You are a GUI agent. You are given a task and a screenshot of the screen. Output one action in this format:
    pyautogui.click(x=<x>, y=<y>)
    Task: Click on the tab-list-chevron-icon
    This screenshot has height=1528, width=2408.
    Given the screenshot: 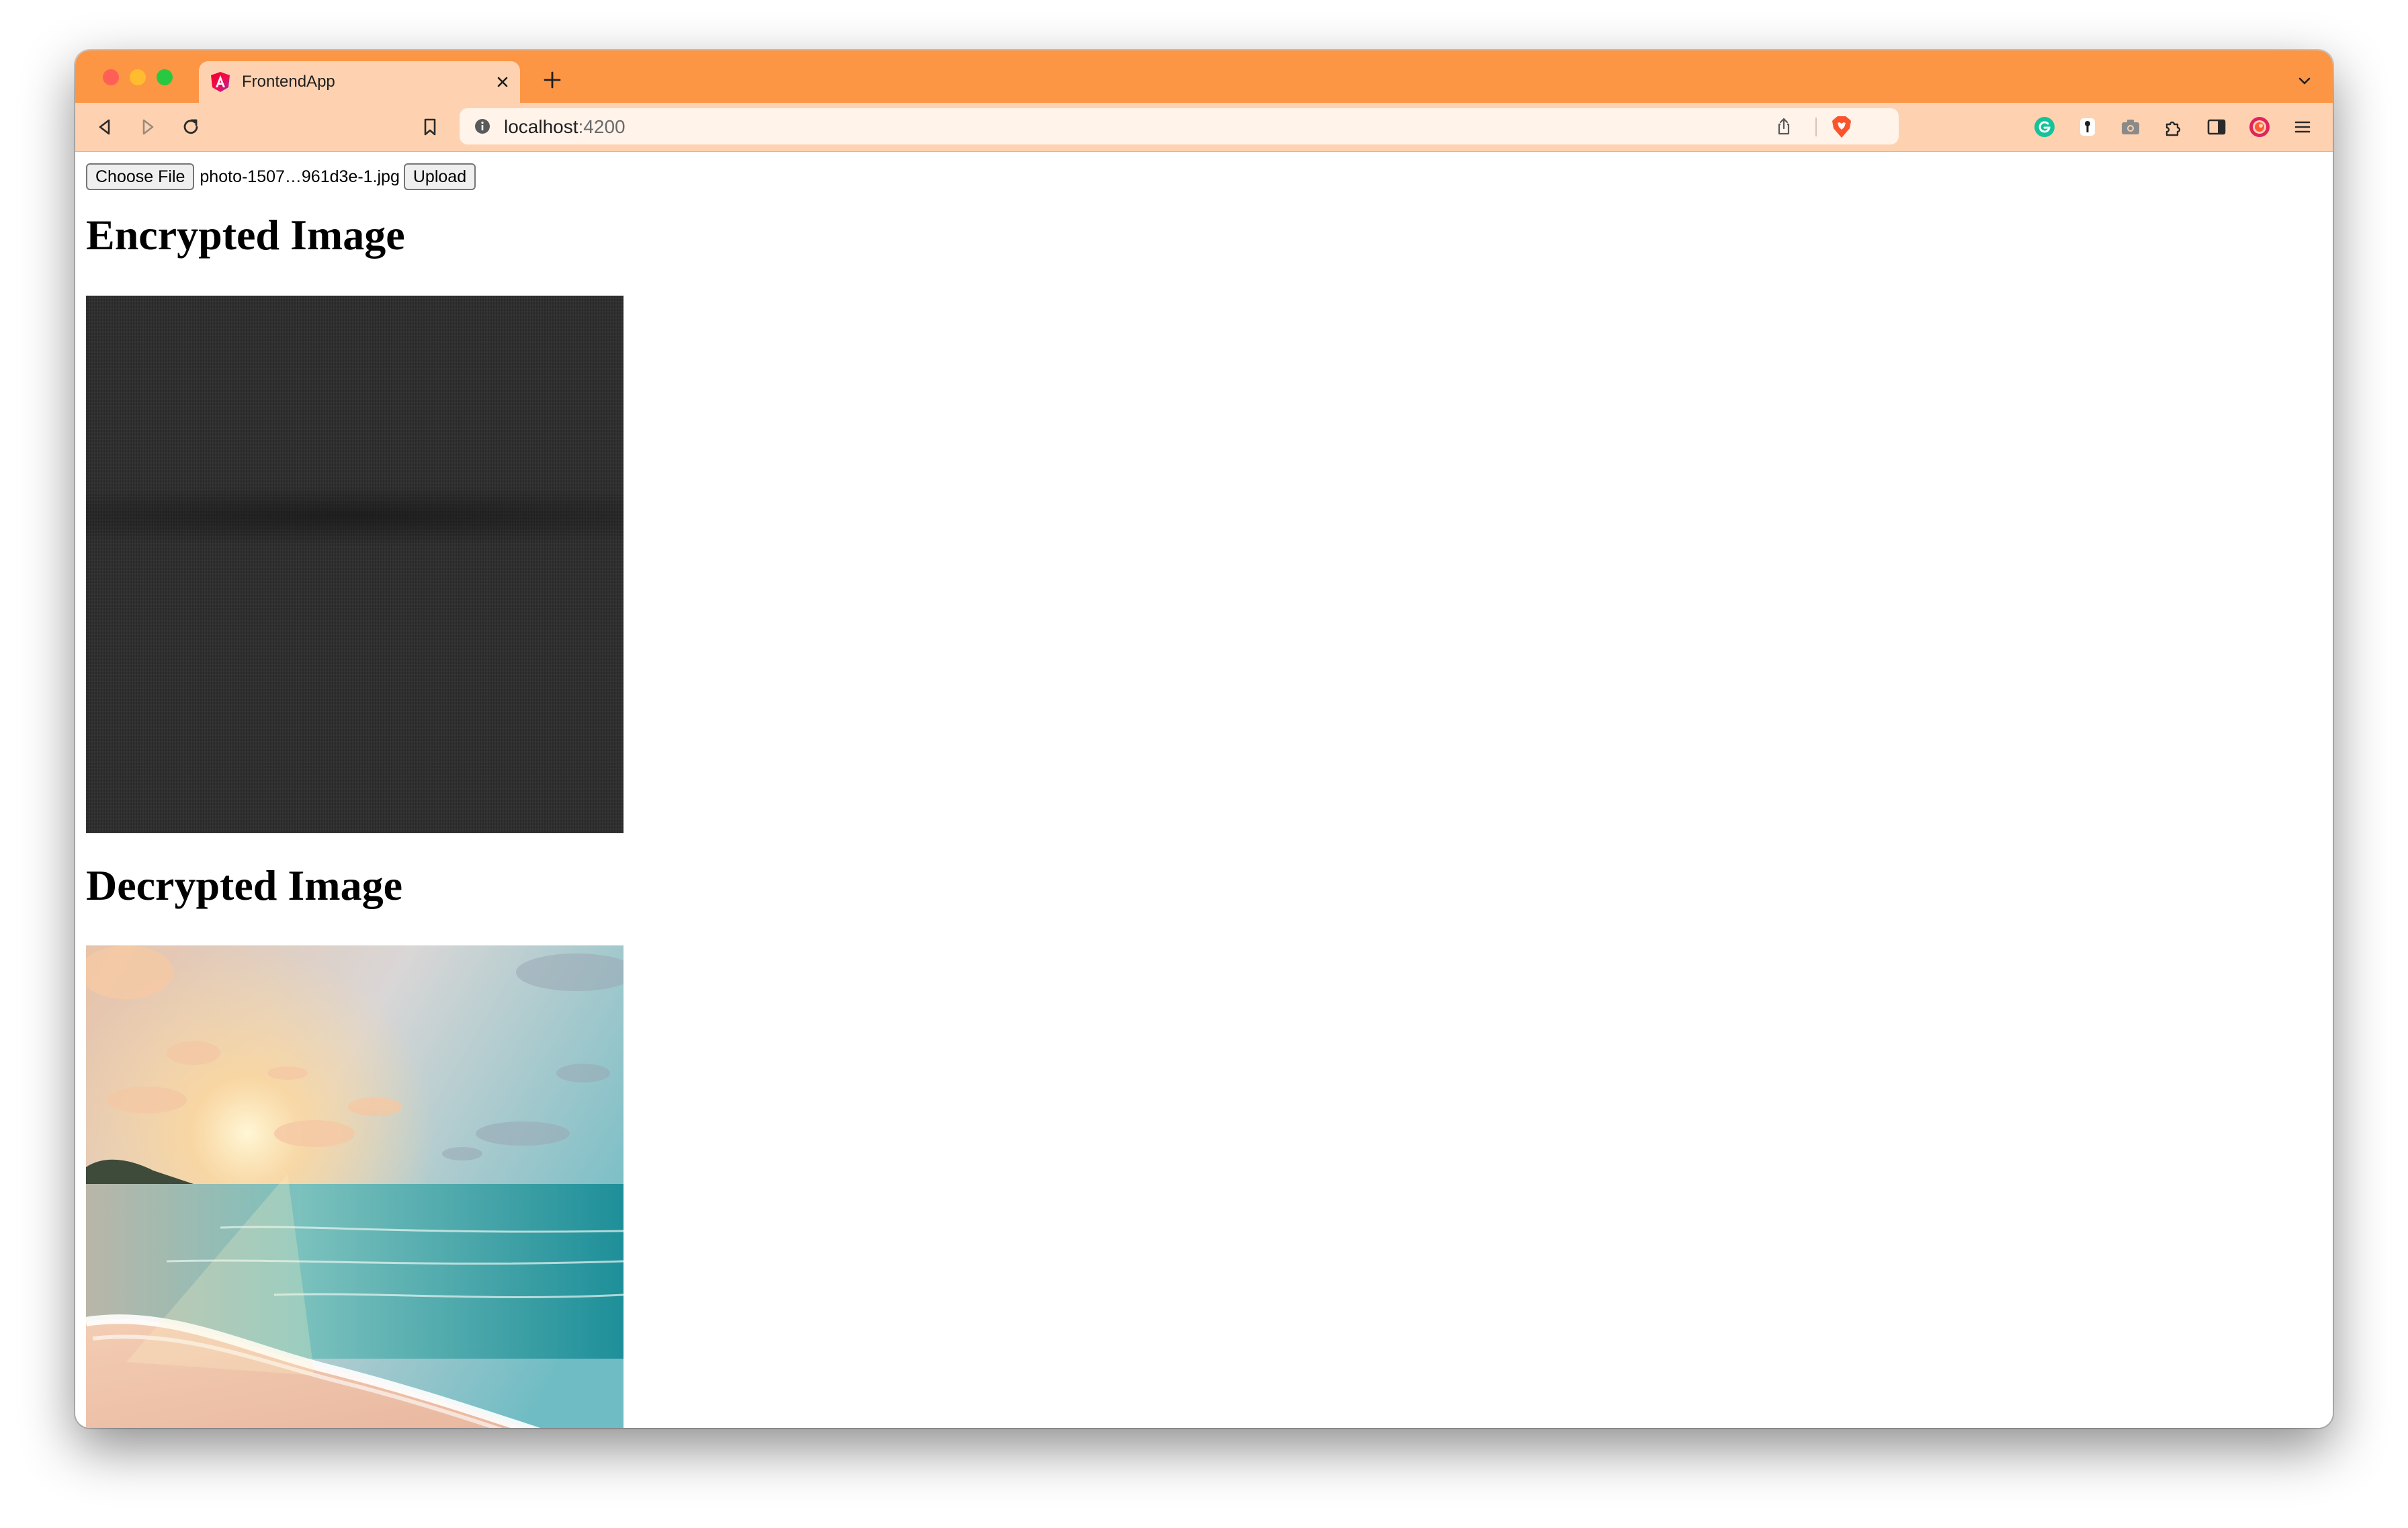 What is the action you would take?
    pyautogui.click(x=2304, y=81)
    